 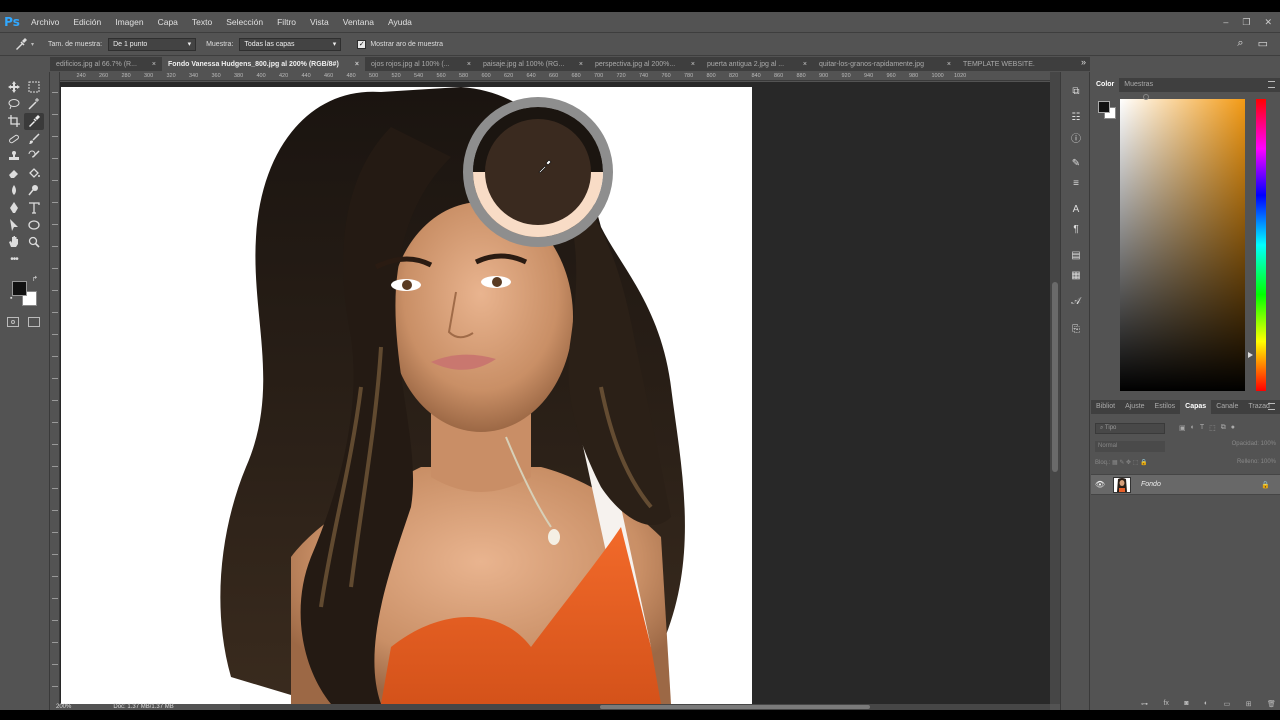 I want to click on tab-muestras: Muestras, so click(x=1138, y=85).